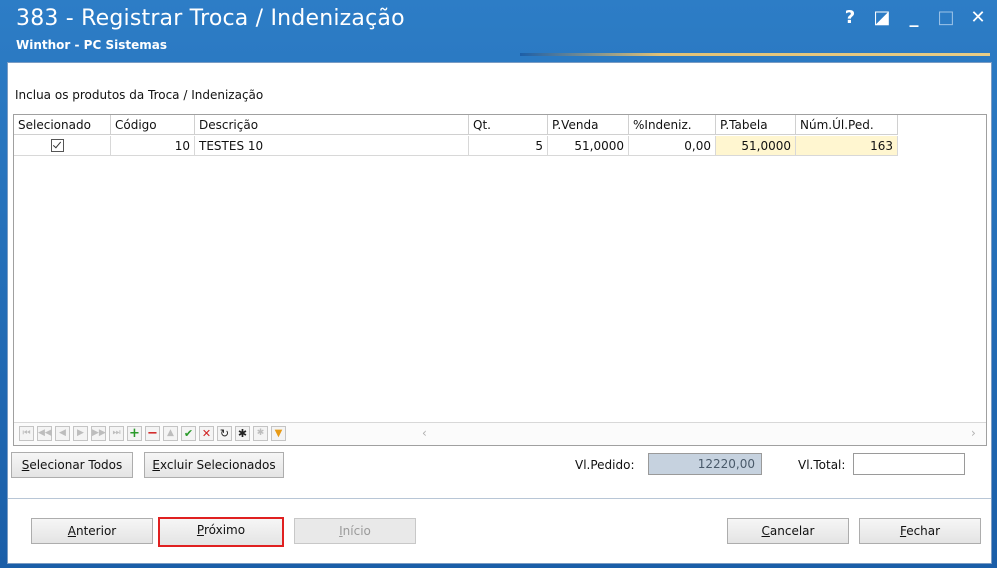  I want to click on column-header-indeniz: %Indeniz., so click(672, 125).